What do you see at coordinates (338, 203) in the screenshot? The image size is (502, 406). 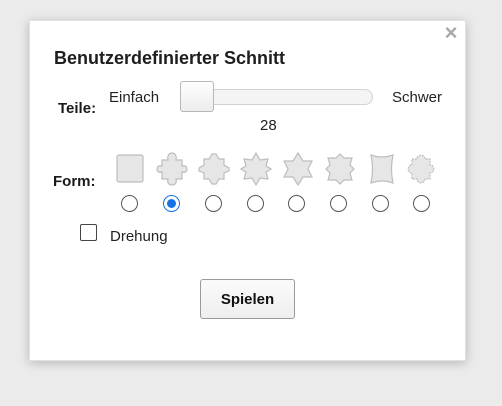 I see `shape-radio-notched` at bounding box center [338, 203].